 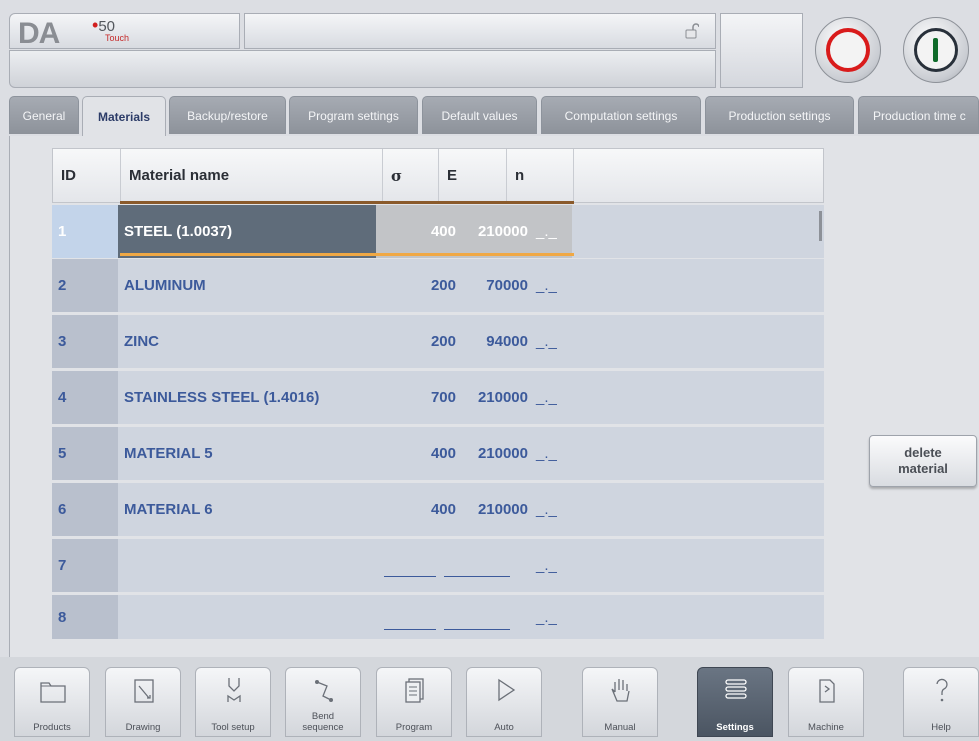 I want to click on bend-sequence-button: Bend sequence, so click(x=323, y=702).